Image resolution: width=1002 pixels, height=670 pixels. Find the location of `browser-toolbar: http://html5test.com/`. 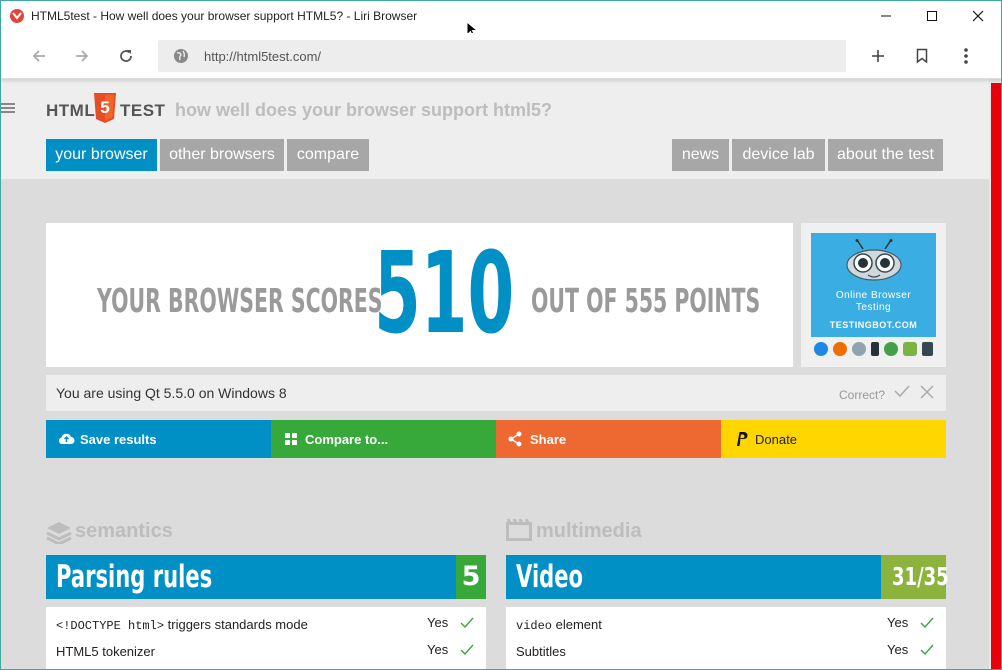

browser-toolbar: http://html5test.com/ is located at coordinates (501, 56).